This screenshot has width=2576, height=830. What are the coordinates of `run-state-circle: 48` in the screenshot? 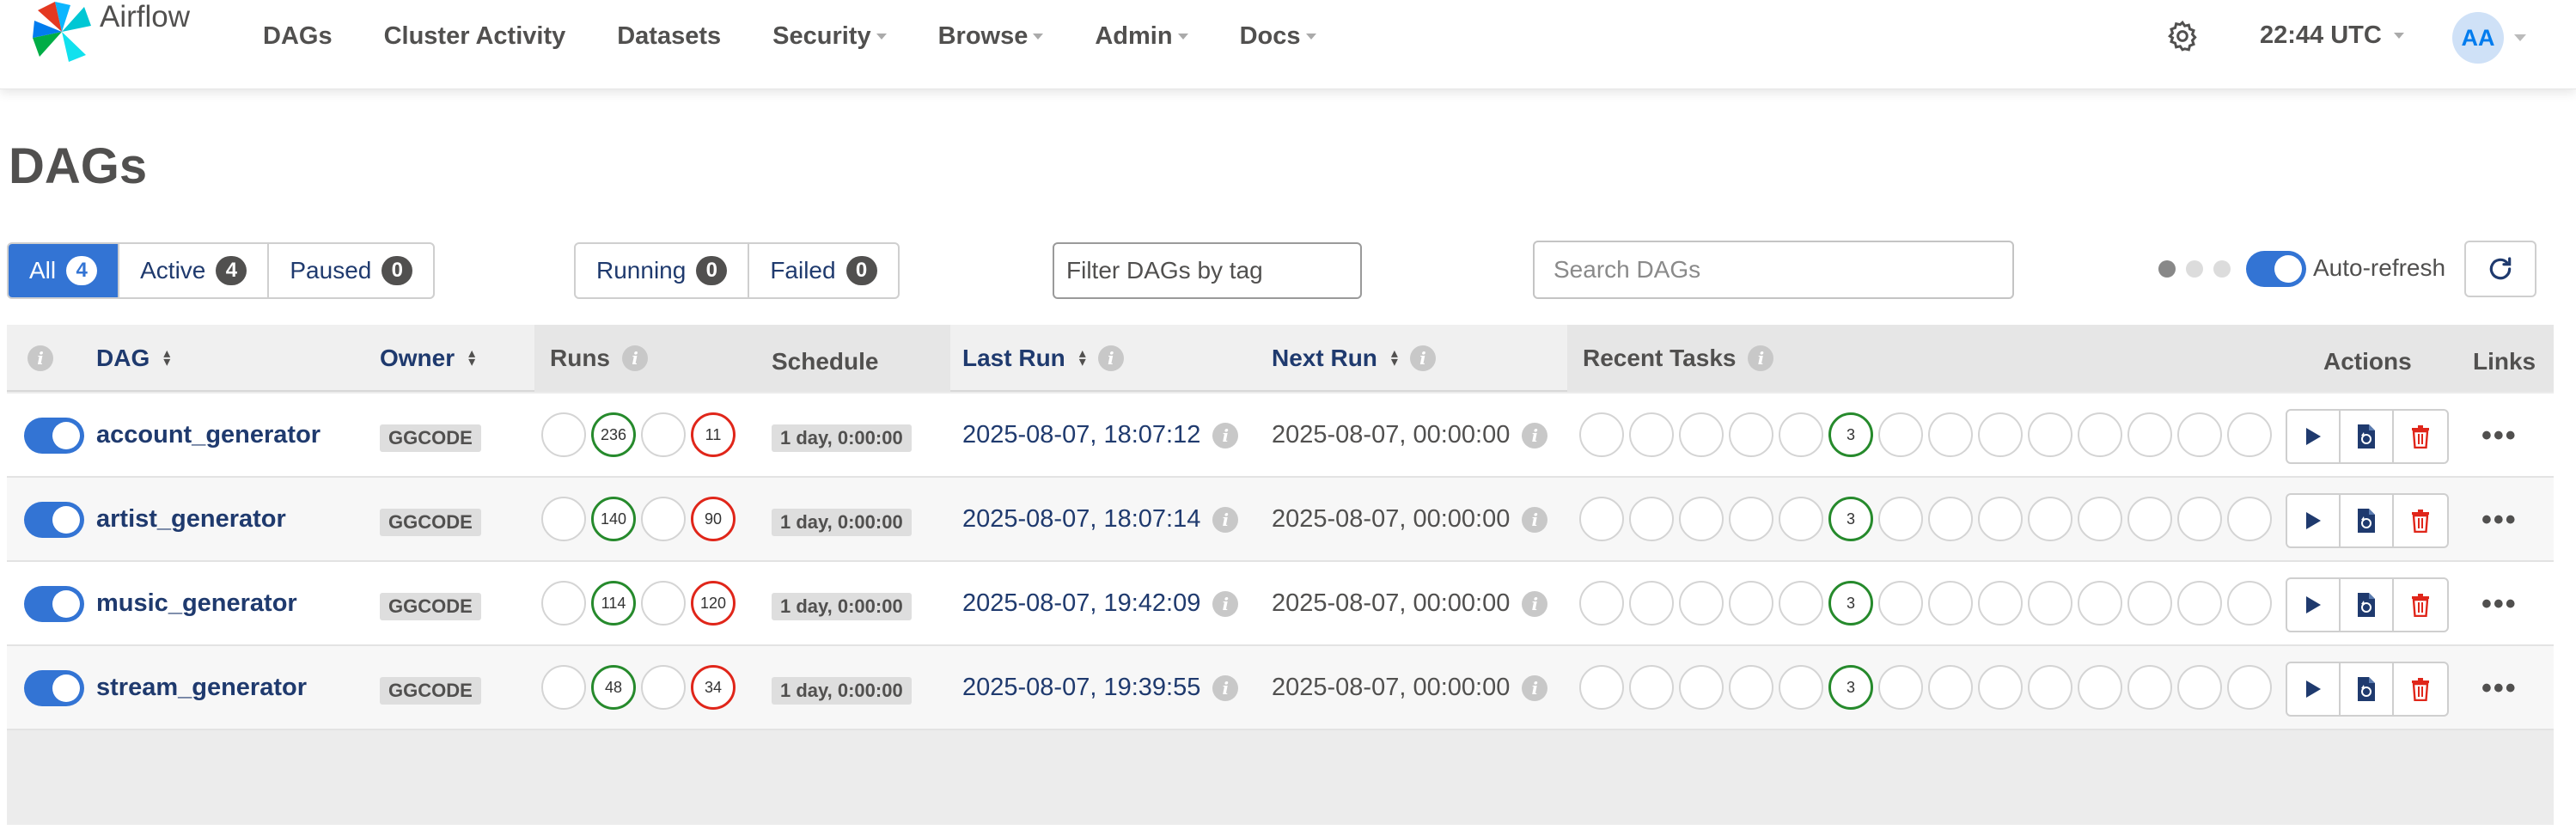 It's located at (613, 687).